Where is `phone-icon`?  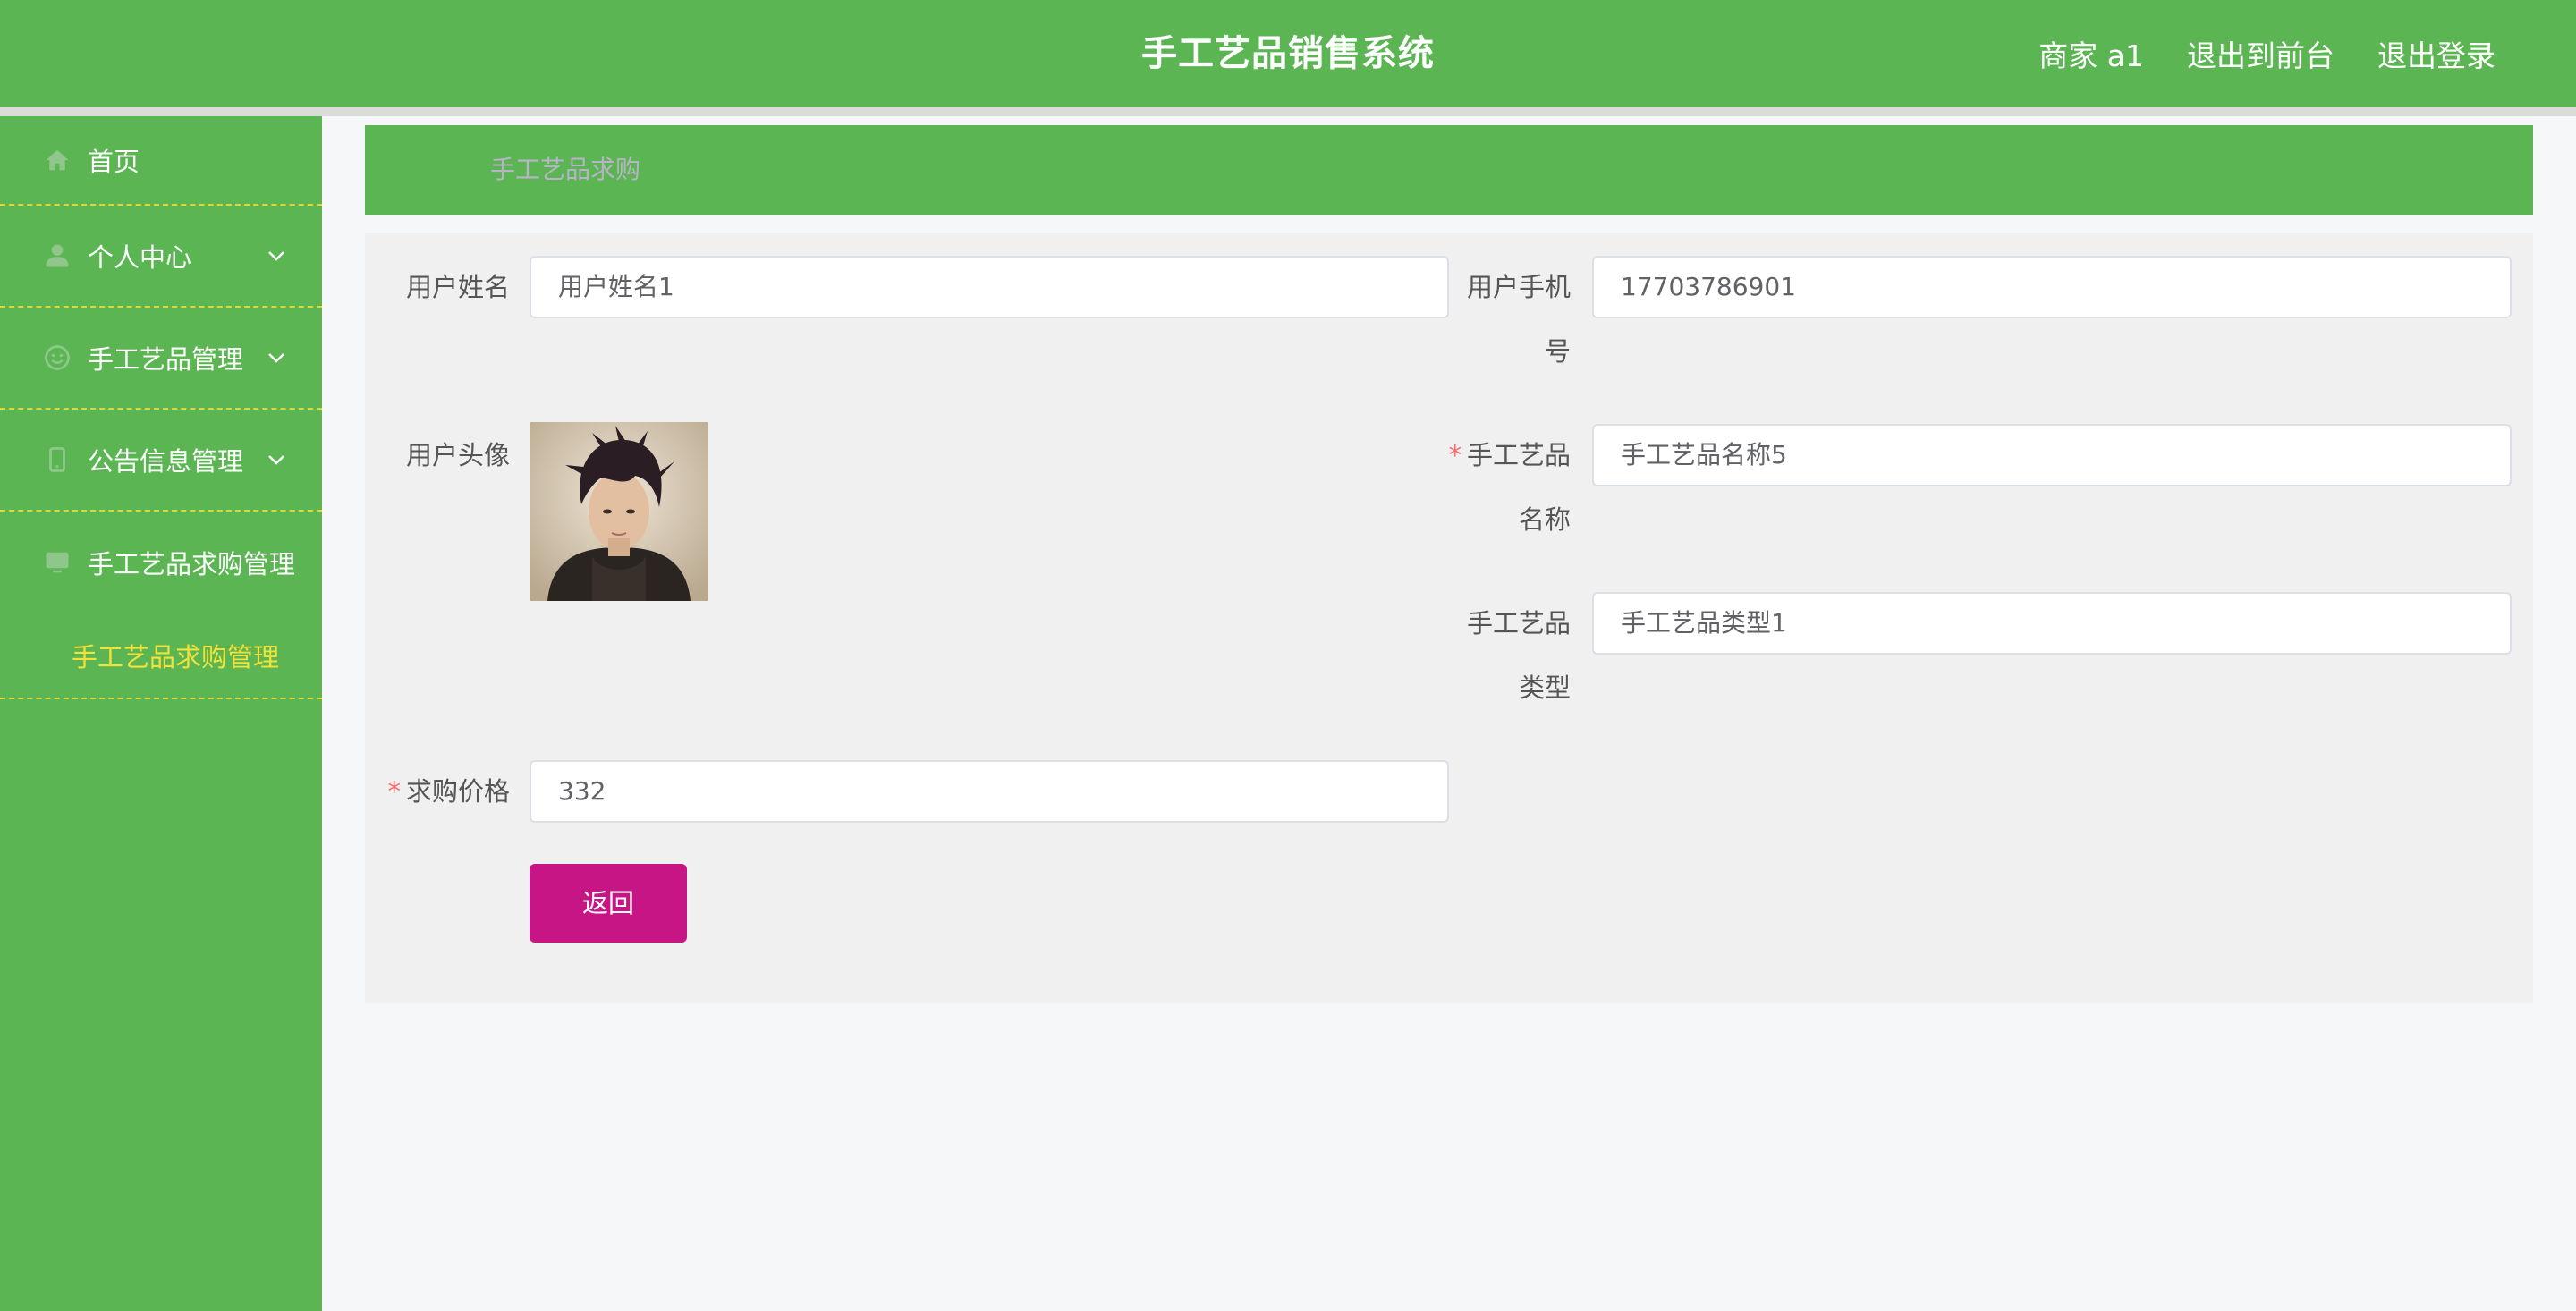
phone-icon is located at coordinates (57, 459).